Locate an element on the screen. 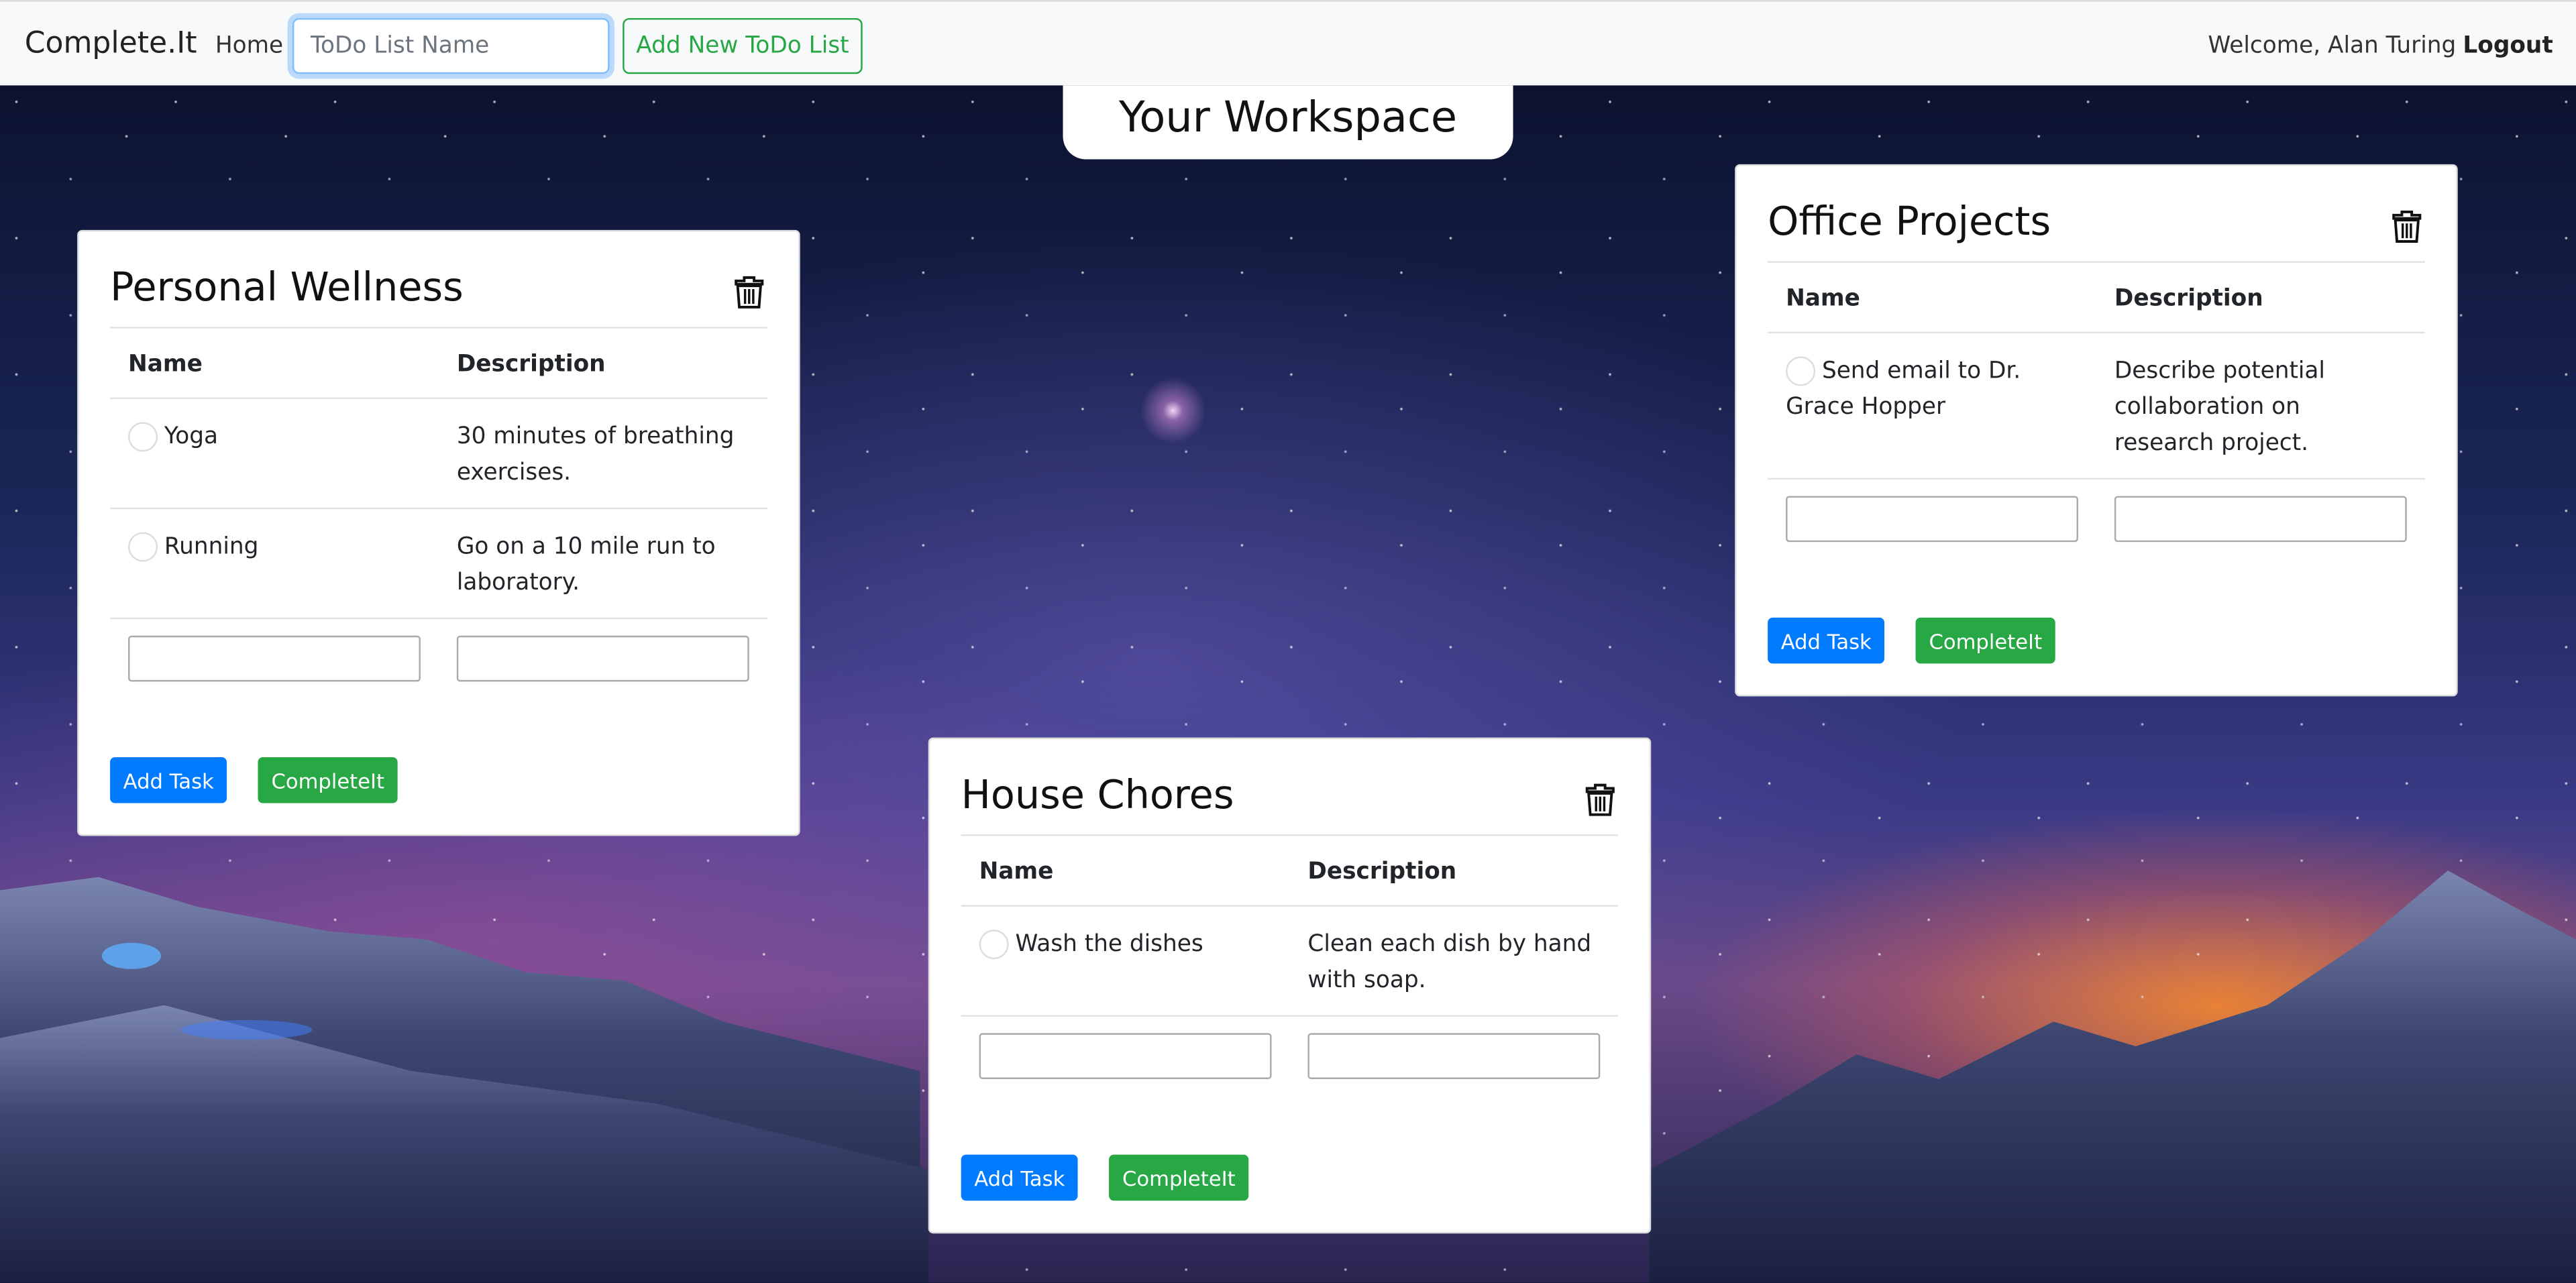 This screenshot has height=1283, width=2576. welcome-text: Welcome, Alan Turing is located at coordinates (2332, 46).